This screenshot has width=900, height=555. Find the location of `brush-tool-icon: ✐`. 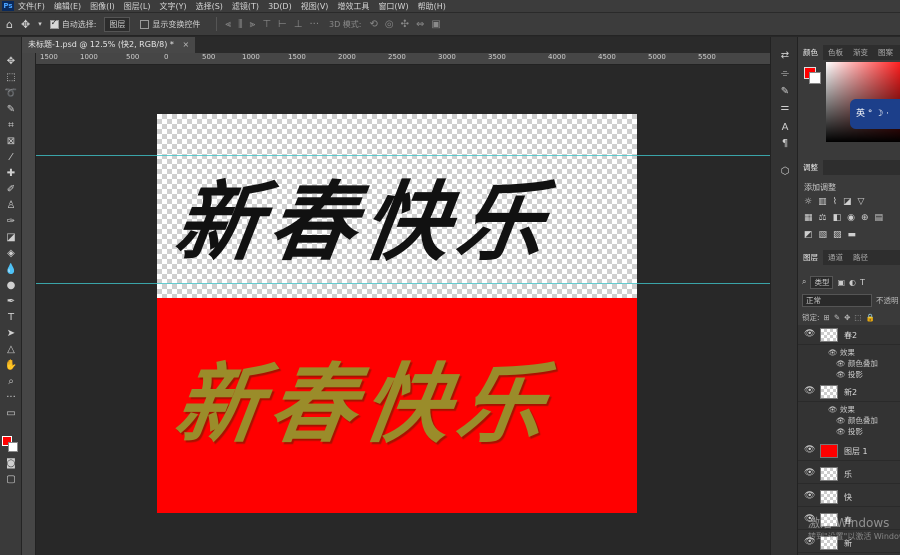

brush-tool-icon: ✐ is located at coordinates (11, 190).